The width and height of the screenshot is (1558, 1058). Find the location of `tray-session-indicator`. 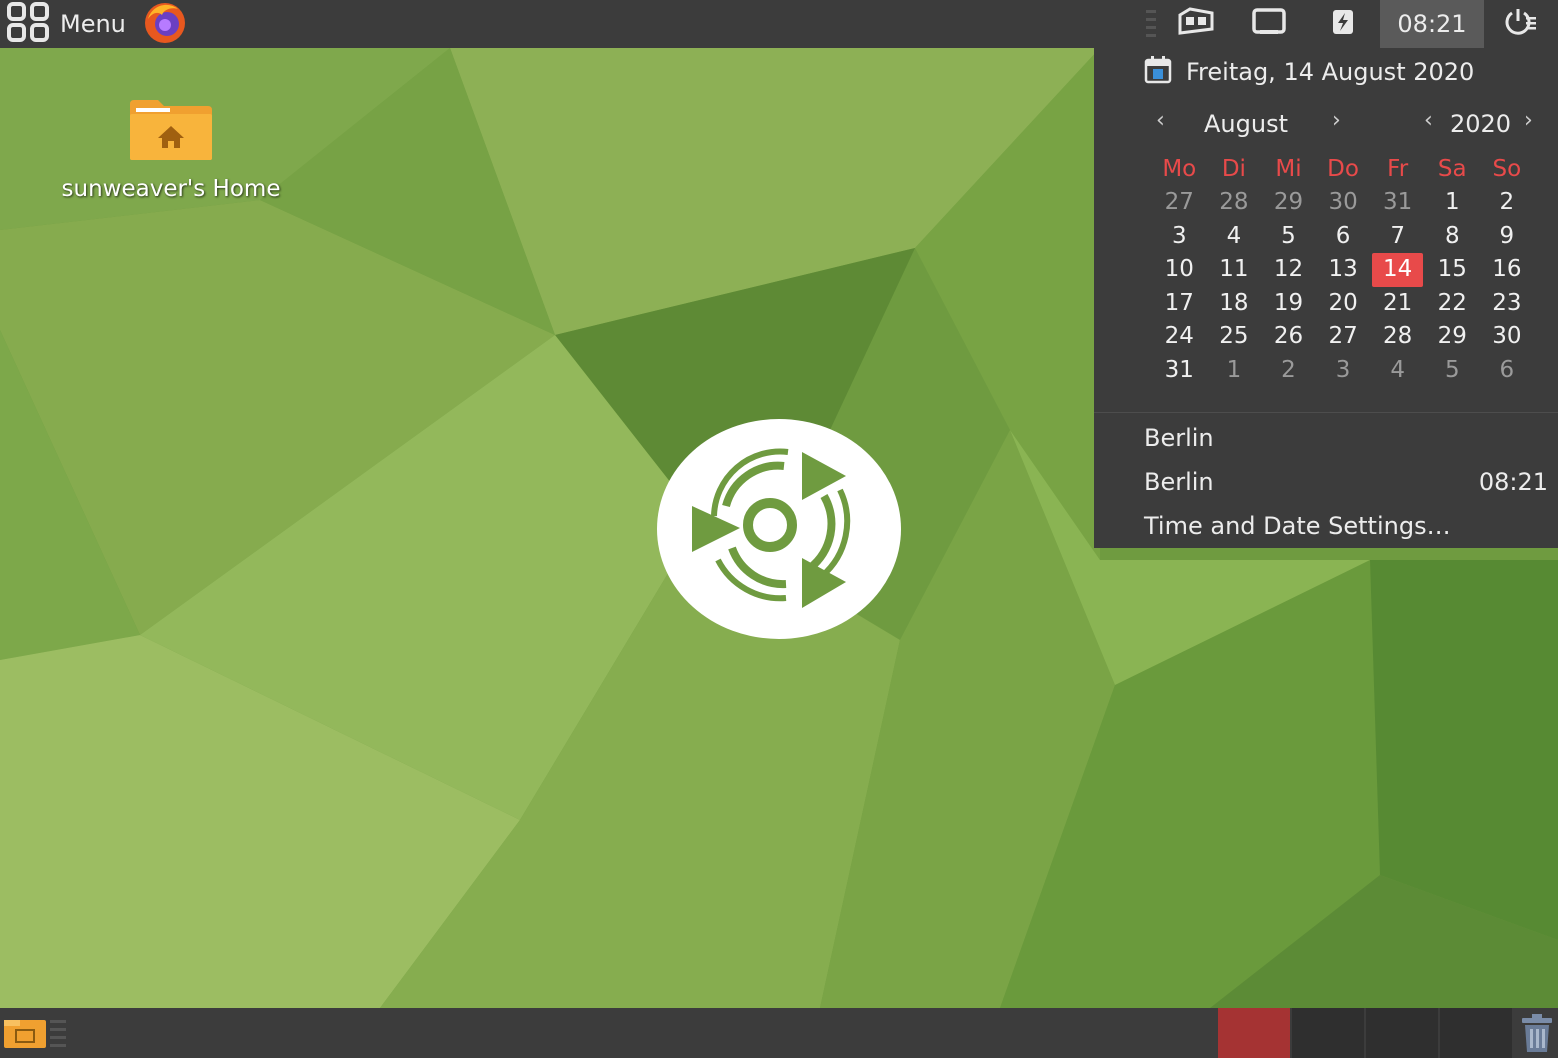

tray-session-indicator is located at coordinates (1195, 24).